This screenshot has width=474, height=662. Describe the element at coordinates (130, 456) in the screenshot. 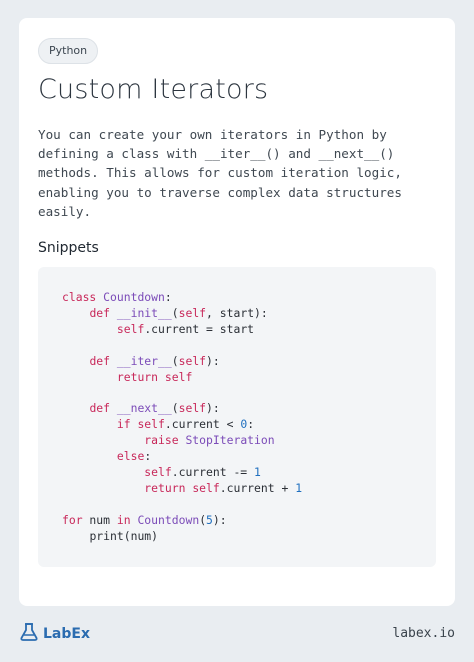

I see `code-keyword: else` at that location.